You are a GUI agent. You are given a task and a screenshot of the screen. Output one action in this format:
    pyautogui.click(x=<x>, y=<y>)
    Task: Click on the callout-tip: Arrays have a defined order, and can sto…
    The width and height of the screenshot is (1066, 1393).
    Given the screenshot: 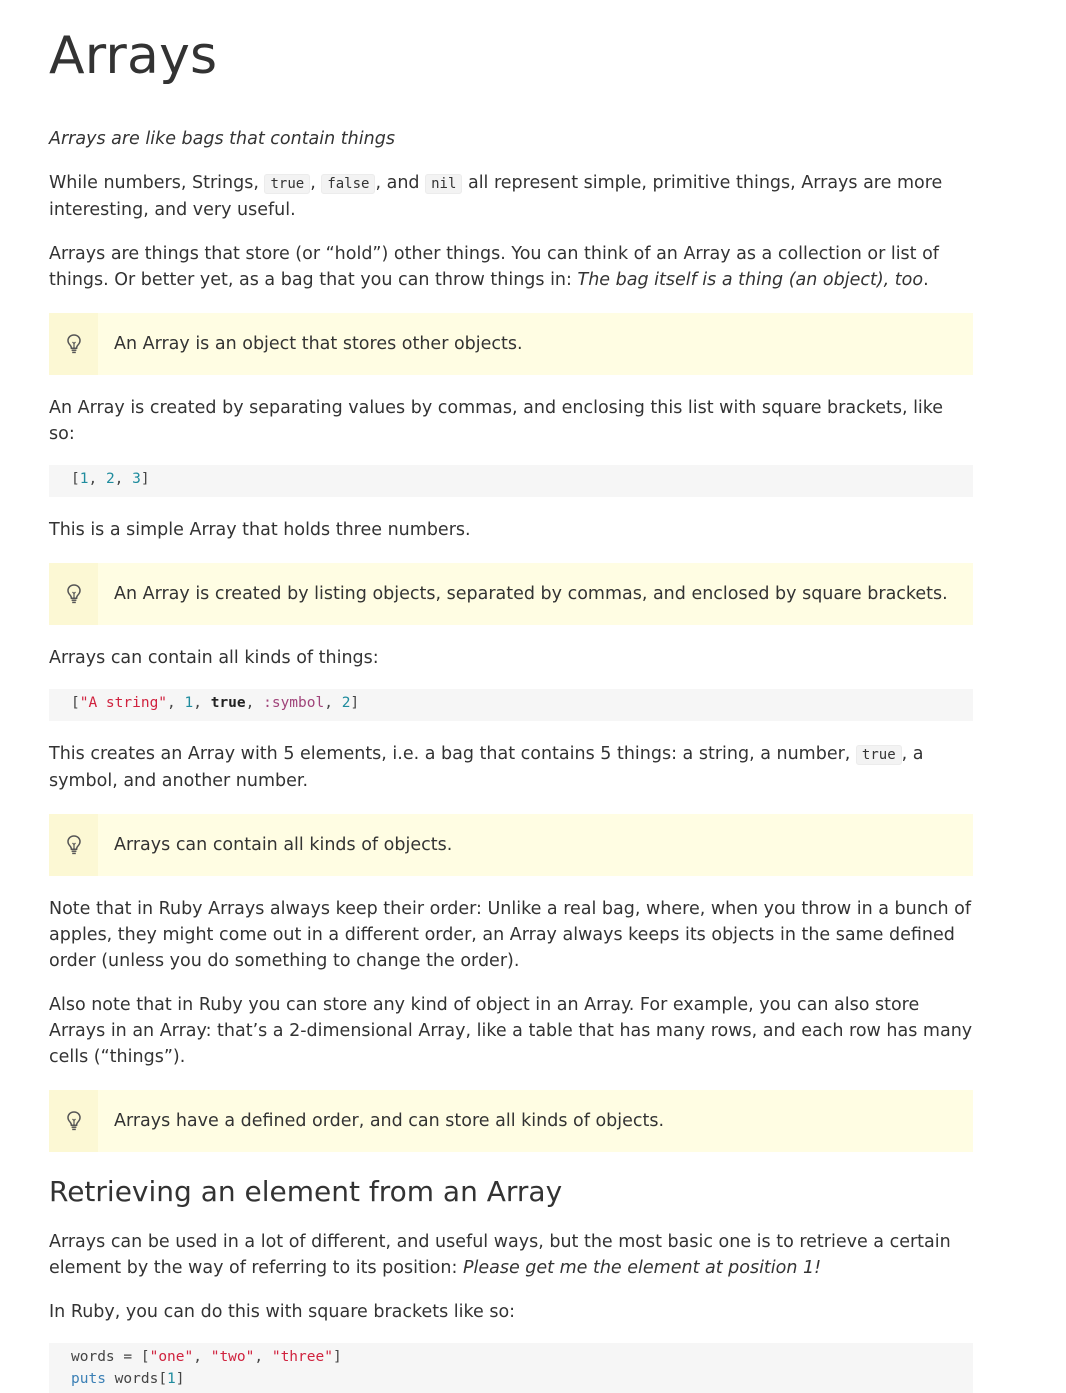 What is the action you would take?
    pyautogui.click(x=511, y=1121)
    